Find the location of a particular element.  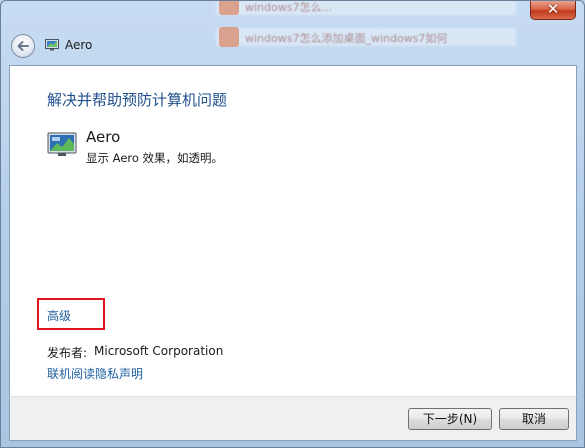

window-title: Aero is located at coordinates (79, 45).